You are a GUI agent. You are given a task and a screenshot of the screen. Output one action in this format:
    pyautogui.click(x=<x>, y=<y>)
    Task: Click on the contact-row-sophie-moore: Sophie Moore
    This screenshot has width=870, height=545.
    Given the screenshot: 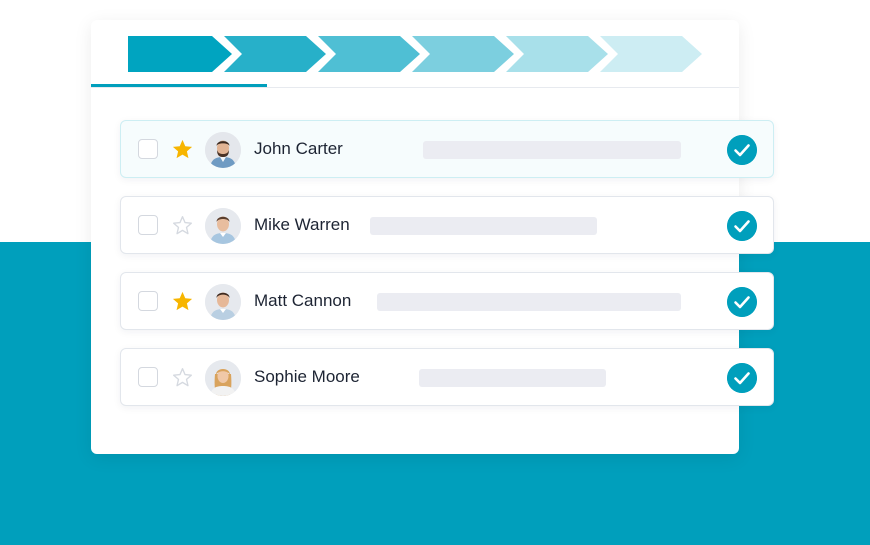 What is the action you would take?
    pyautogui.click(x=447, y=377)
    